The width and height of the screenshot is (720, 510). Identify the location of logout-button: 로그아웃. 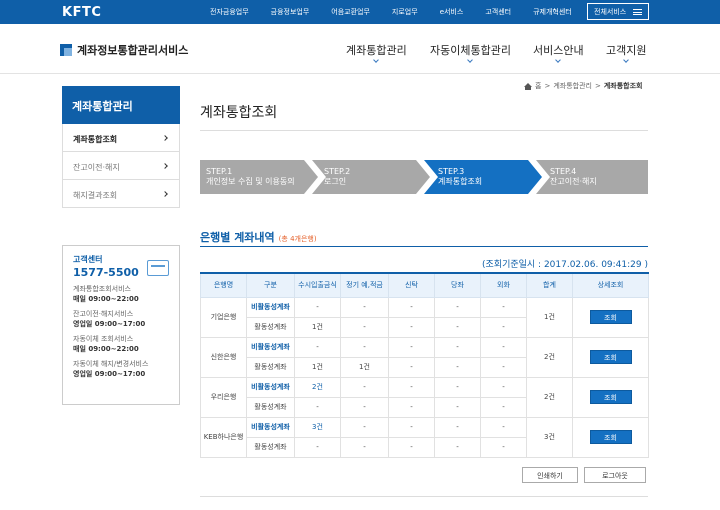
(615, 475).